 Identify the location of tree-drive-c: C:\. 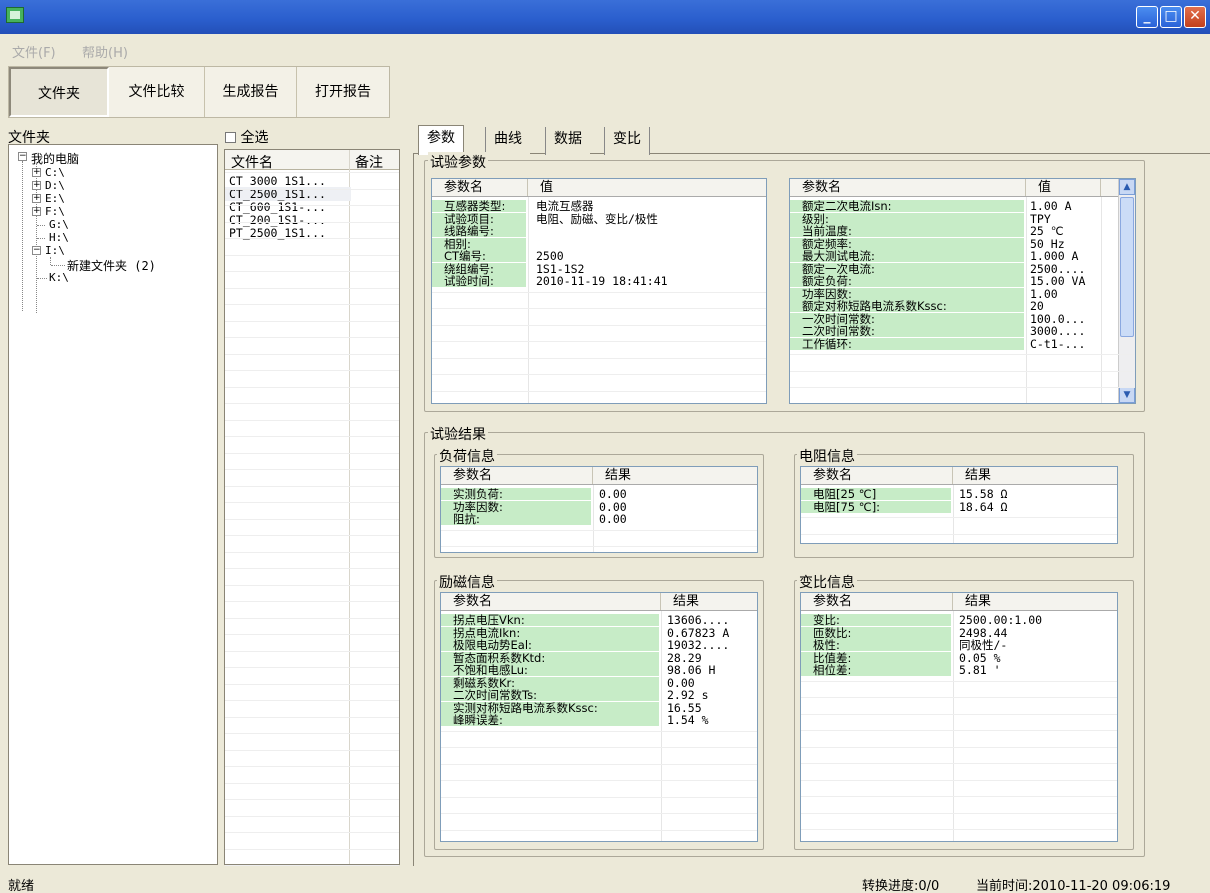
(55, 172).